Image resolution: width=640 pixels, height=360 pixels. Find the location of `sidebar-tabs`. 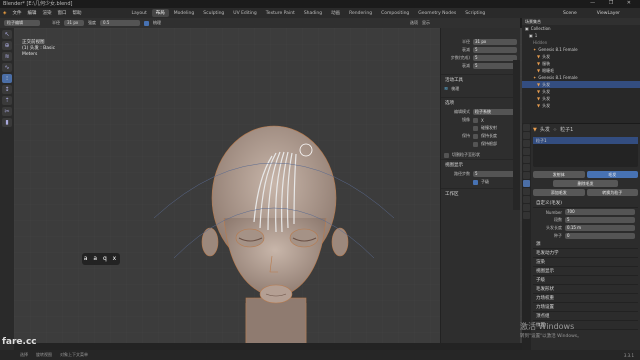

sidebar-tabs is located at coordinates (516, 135).